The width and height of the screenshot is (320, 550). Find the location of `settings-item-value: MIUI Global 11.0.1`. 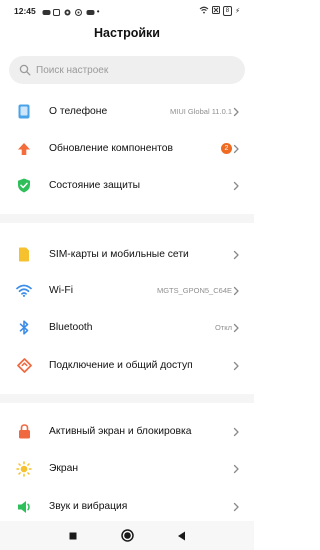

settings-item-value: MIUI Global 11.0.1 is located at coordinates (201, 111).